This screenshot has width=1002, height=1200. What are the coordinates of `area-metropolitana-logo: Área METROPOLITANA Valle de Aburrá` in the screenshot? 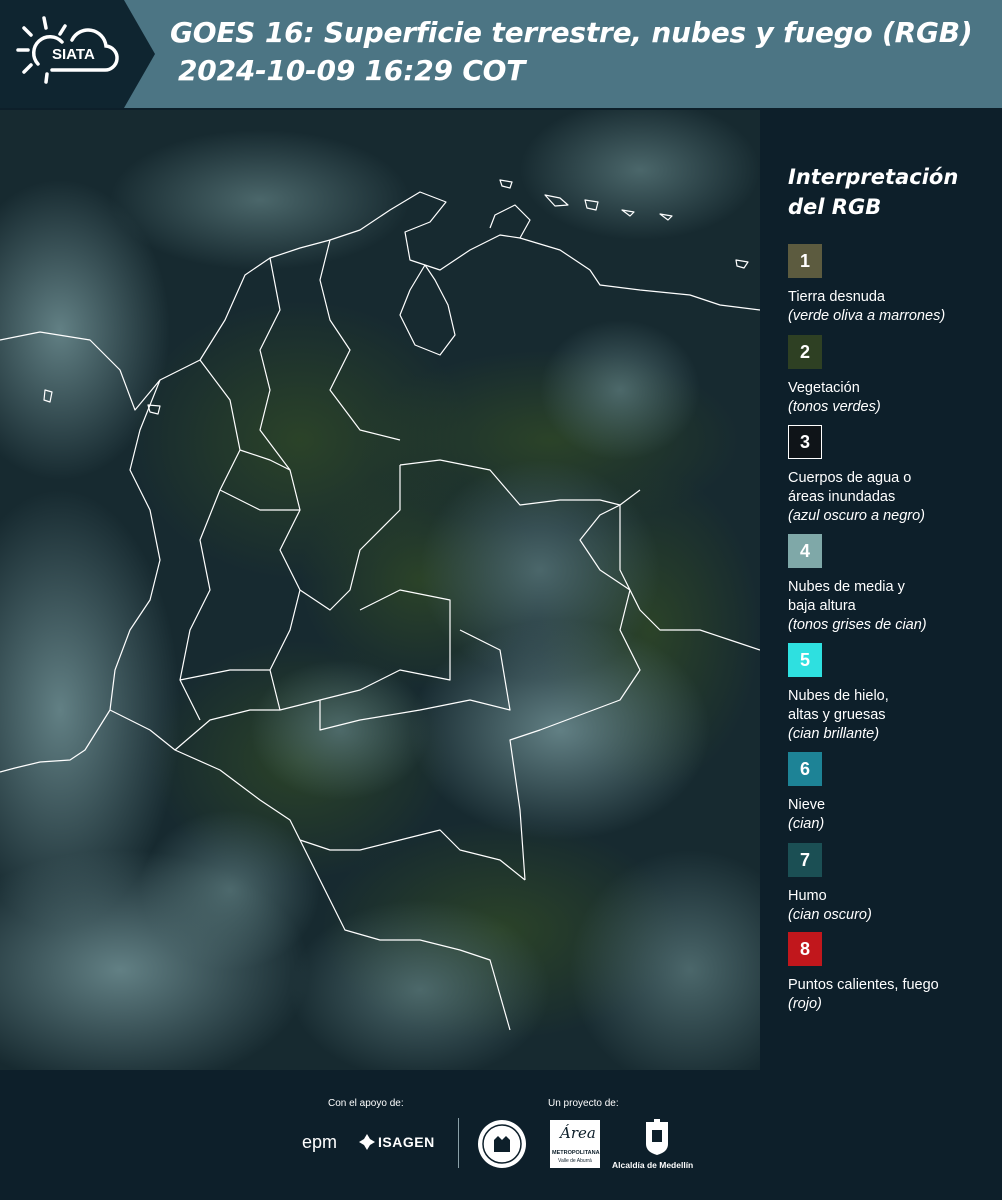 It's located at (575, 1144).